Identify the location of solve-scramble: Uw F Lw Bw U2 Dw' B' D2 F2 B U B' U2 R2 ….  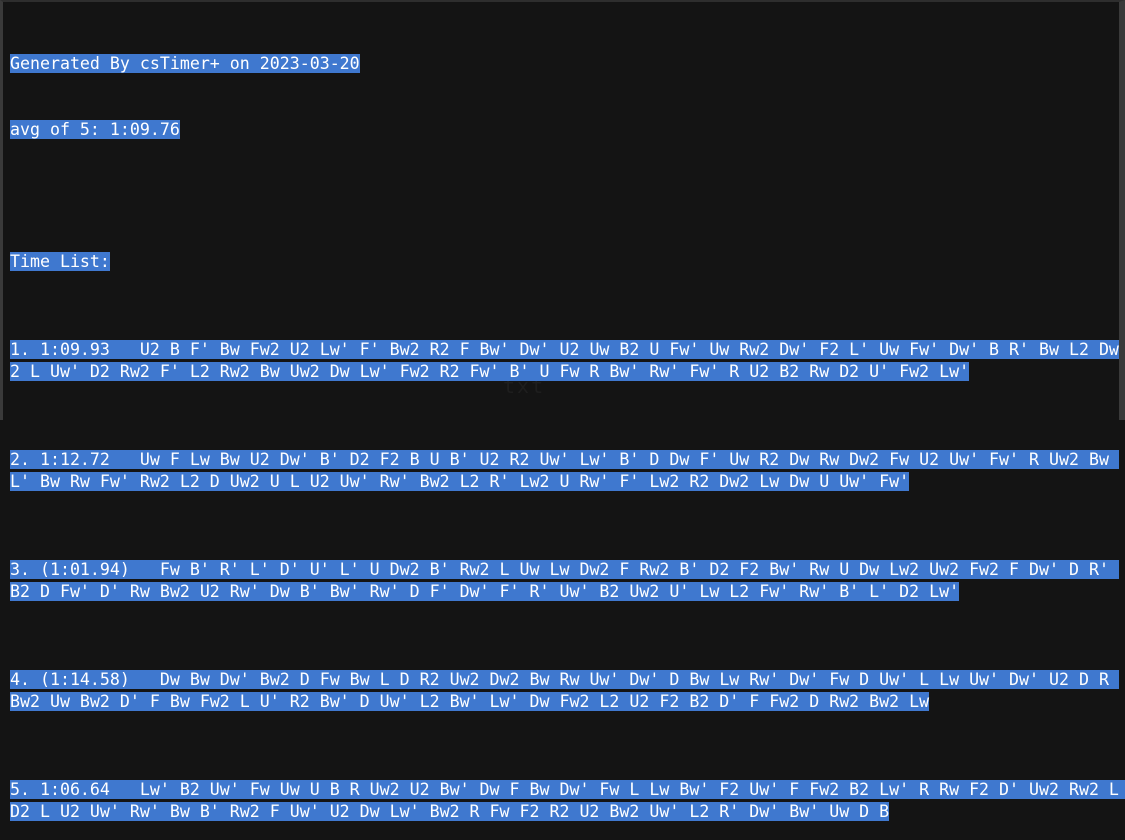
(564, 470).